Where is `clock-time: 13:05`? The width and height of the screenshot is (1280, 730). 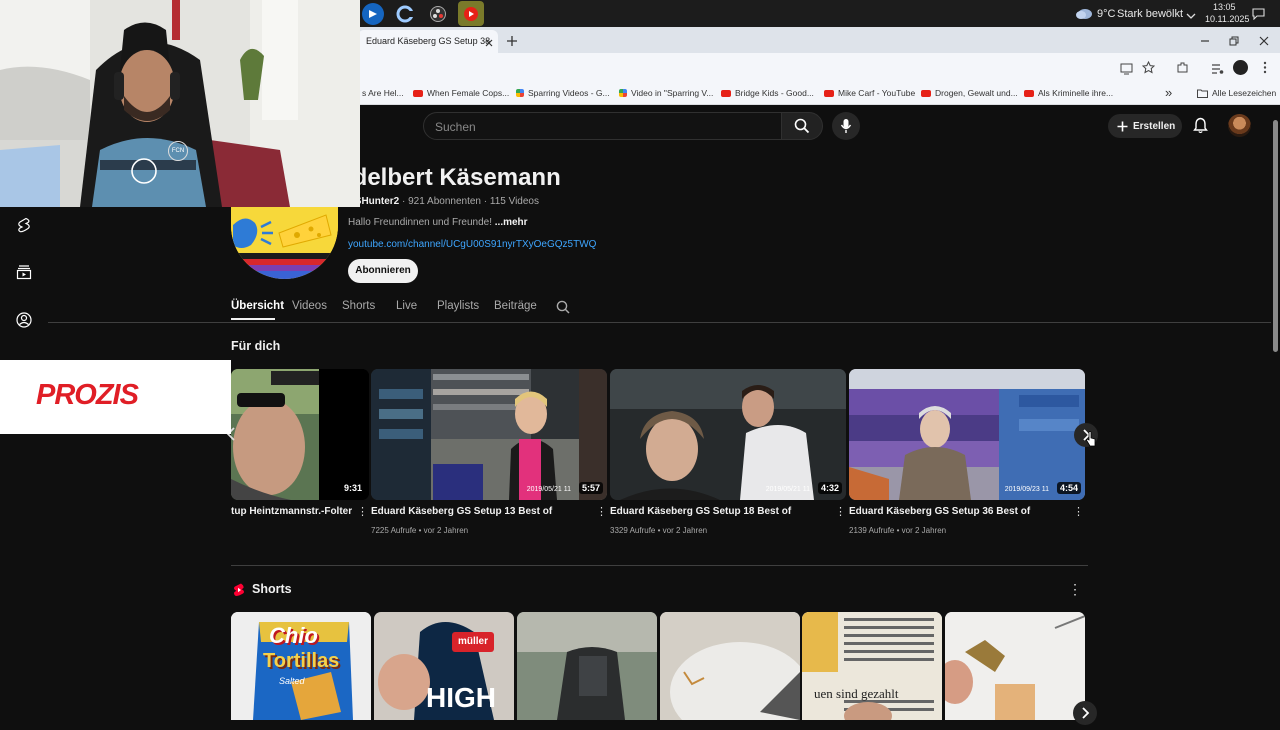
clock-time: 13:05 is located at coordinates (1224, 7).